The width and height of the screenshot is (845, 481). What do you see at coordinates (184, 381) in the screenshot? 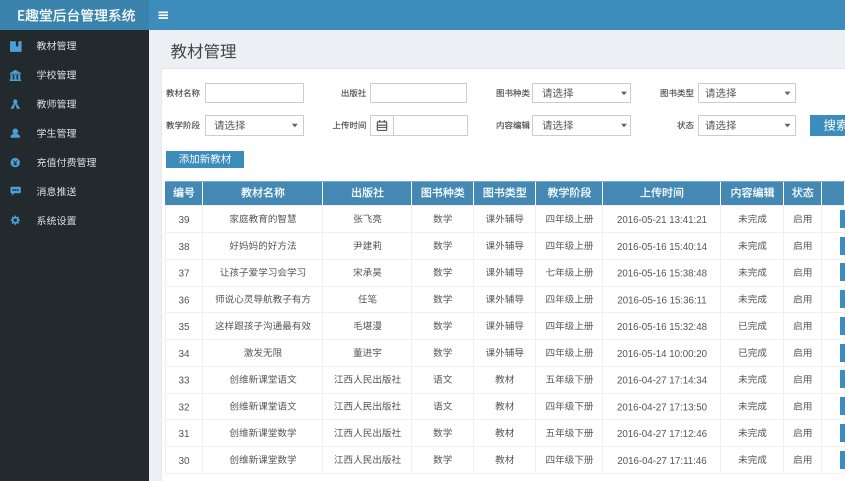
I see `svg-text: 33` at bounding box center [184, 381].